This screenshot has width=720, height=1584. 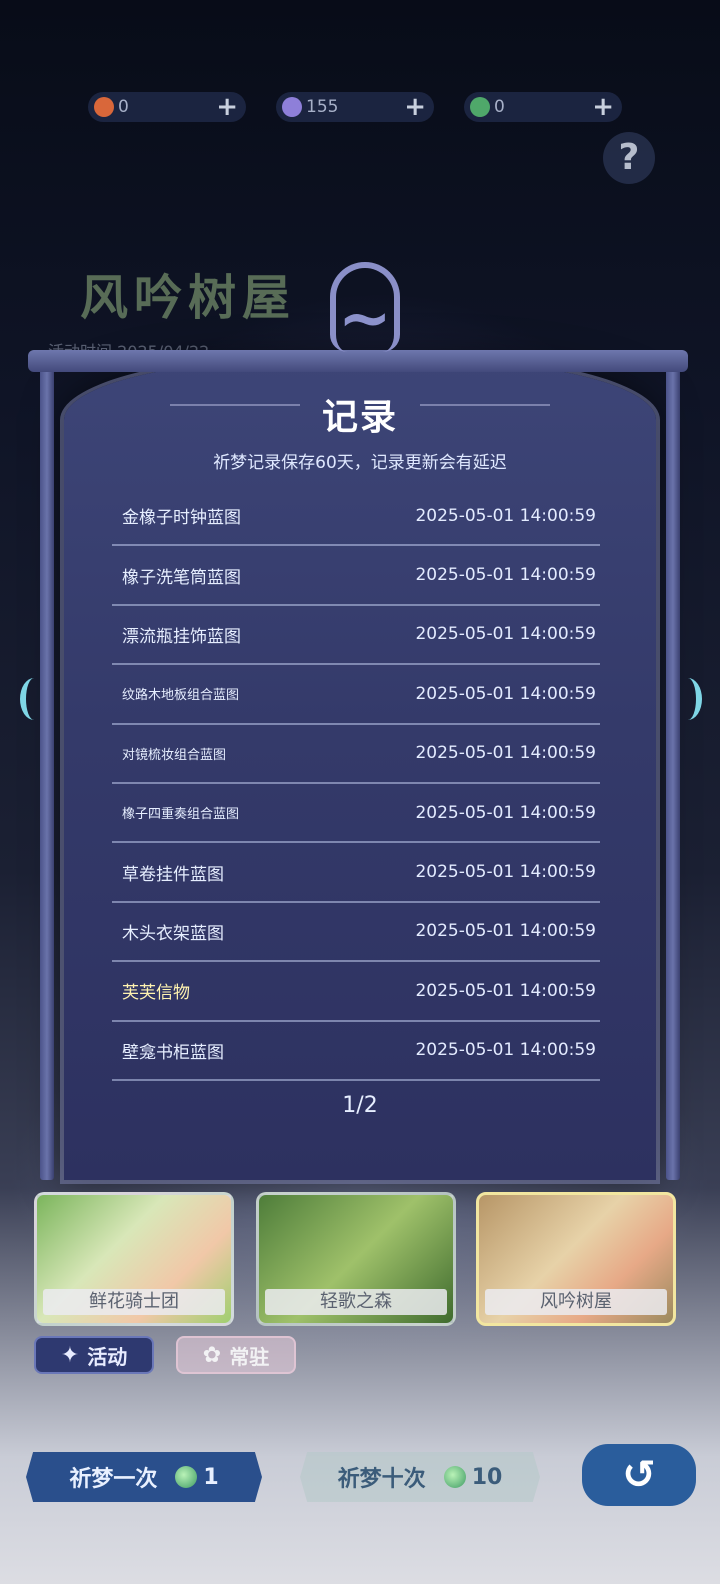 What do you see at coordinates (688, 699) in the screenshot?
I see `next-page-arrow-icon` at bounding box center [688, 699].